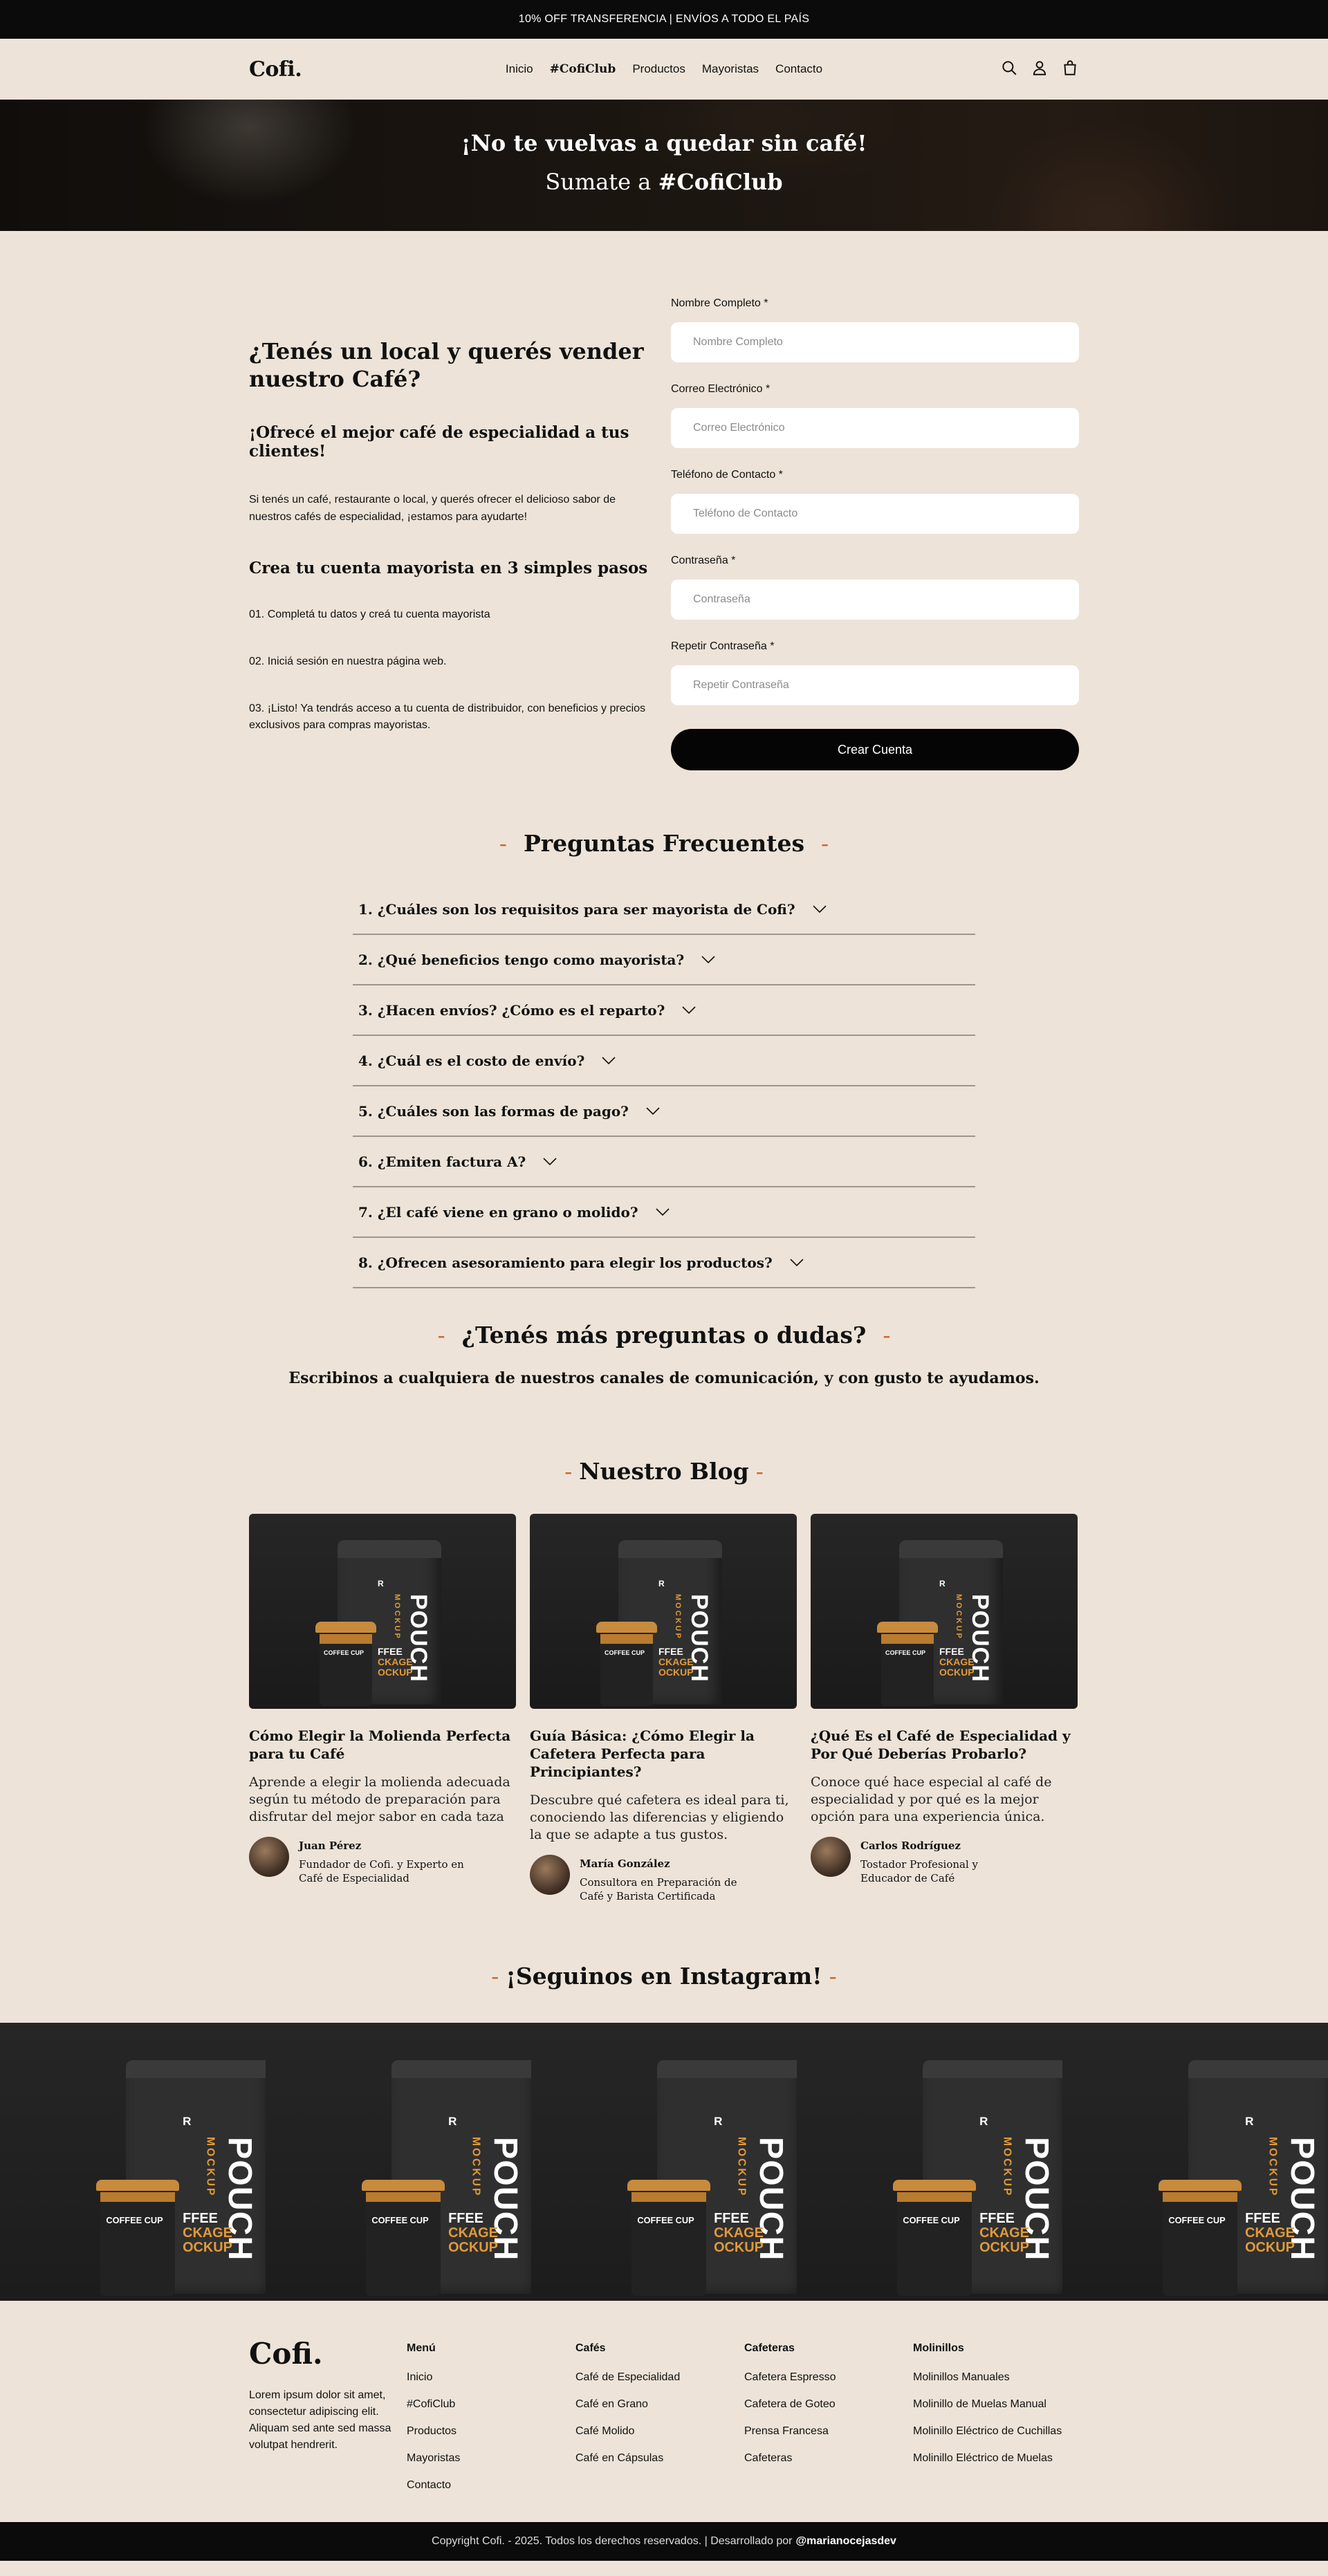  Describe the element at coordinates (521, 960) in the screenshot. I see `faq-question: 2. ¿Qué beneficios tengo como mayorista?` at that location.